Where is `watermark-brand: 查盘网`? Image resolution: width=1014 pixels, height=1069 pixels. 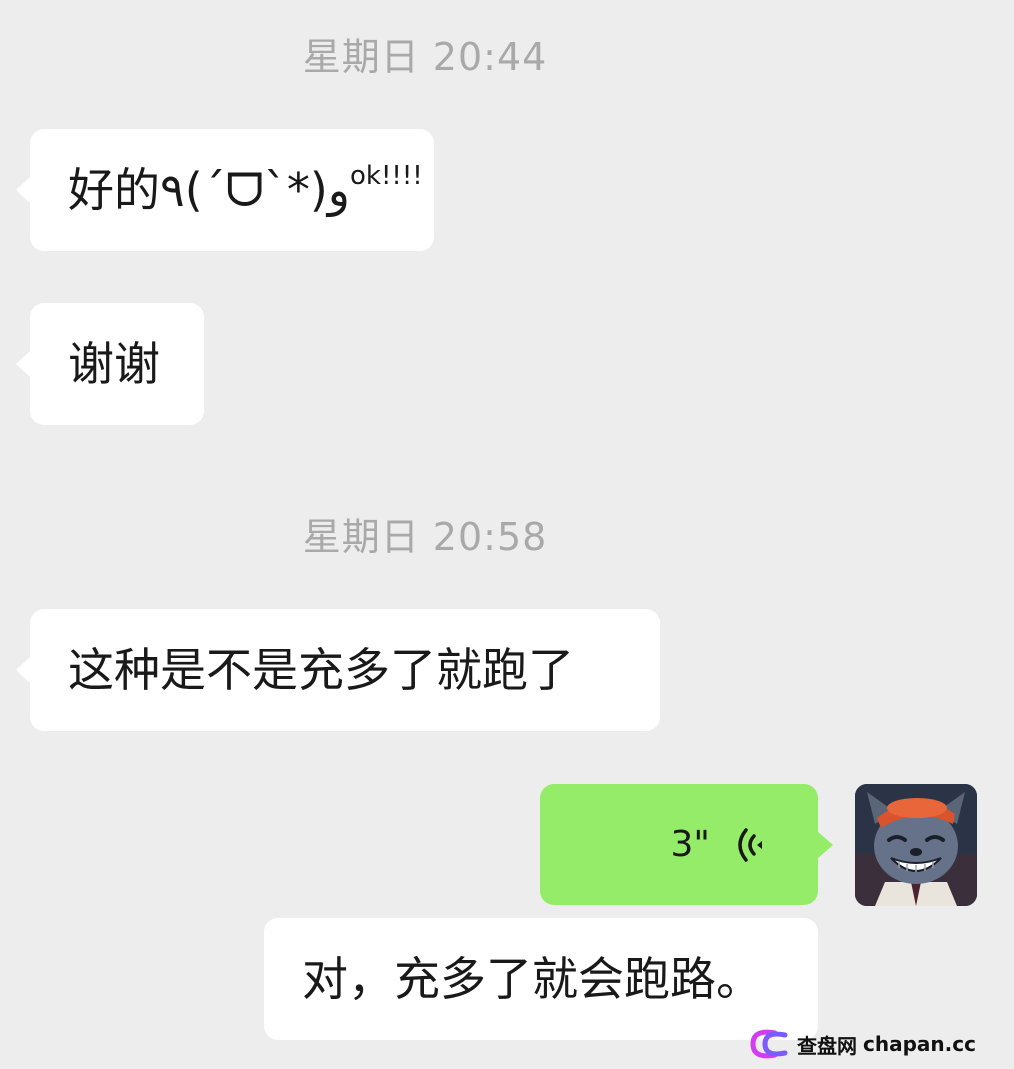 watermark-brand: 查盘网 is located at coordinates (827, 1045).